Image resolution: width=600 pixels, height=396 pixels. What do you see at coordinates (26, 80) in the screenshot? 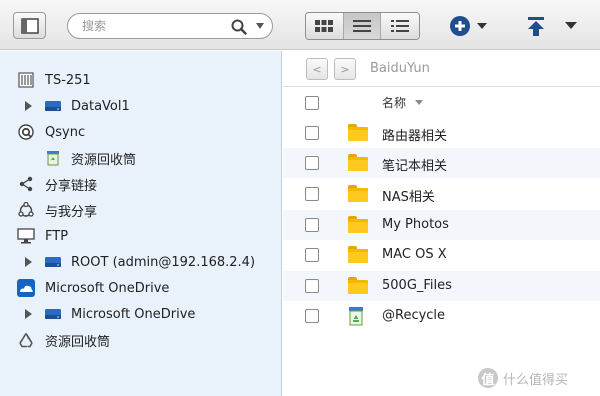
I see `nas-icon` at bounding box center [26, 80].